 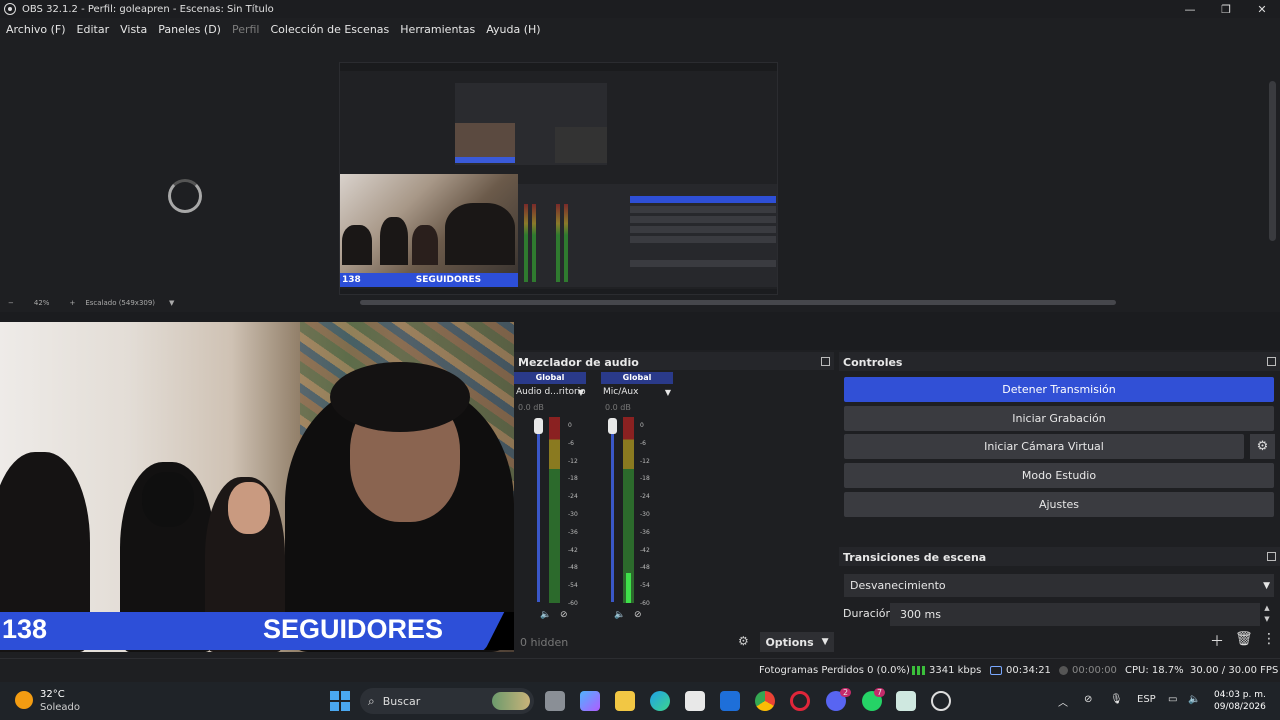 I want to click on nested-follower-count: 138, so click(x=351, y=280).